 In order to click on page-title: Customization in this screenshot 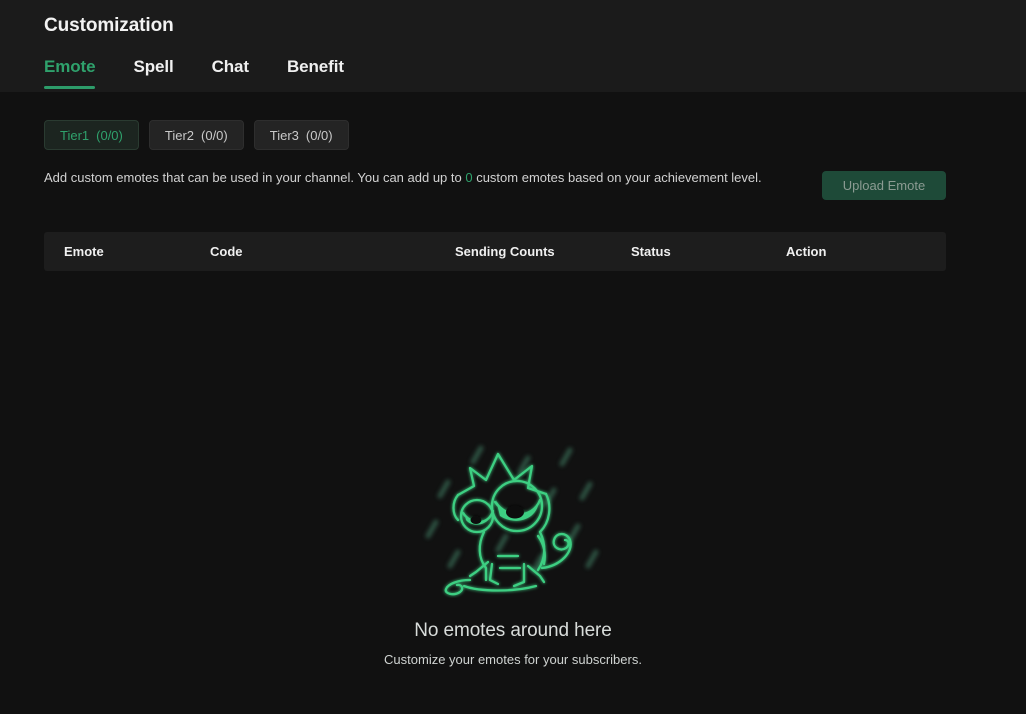, I will do `click(109, 25)`.